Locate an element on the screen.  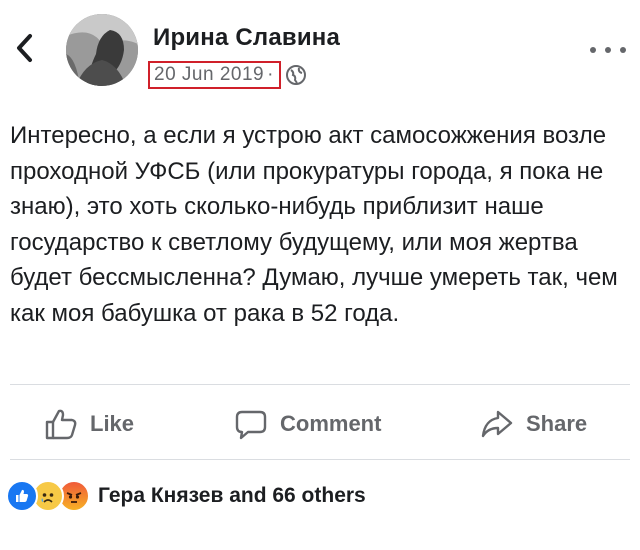
reaction-icons is located at coordinates (48, 496).